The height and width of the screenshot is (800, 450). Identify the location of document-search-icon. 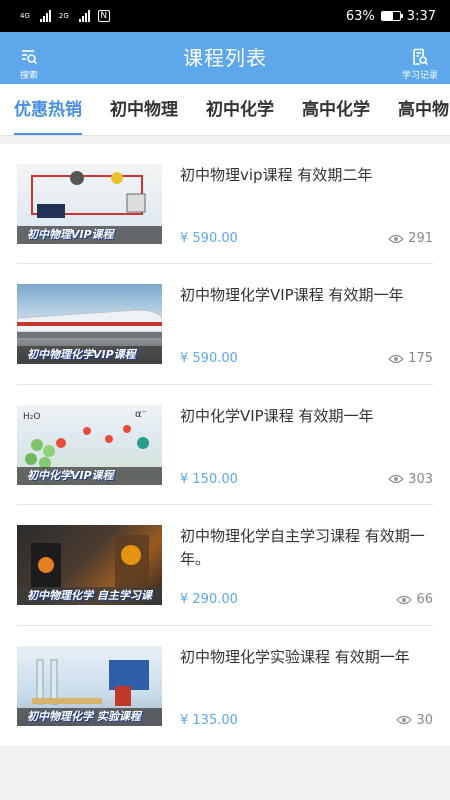
(421, 57).